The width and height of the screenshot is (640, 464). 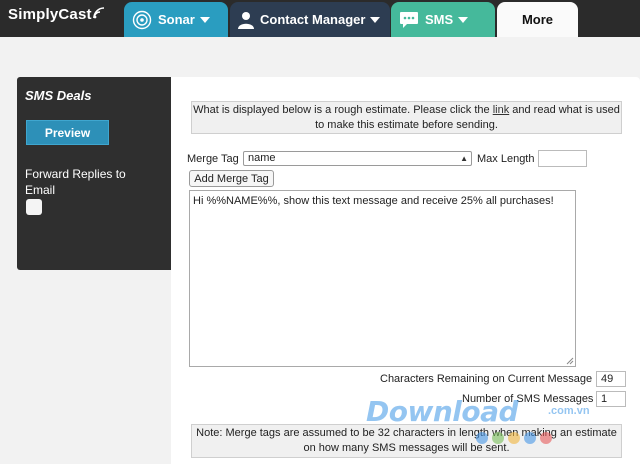 What do you see at coordinates (501, 110) in the screenshot?
I see `estimate-info-link: link` at bounding box center [501, 110].